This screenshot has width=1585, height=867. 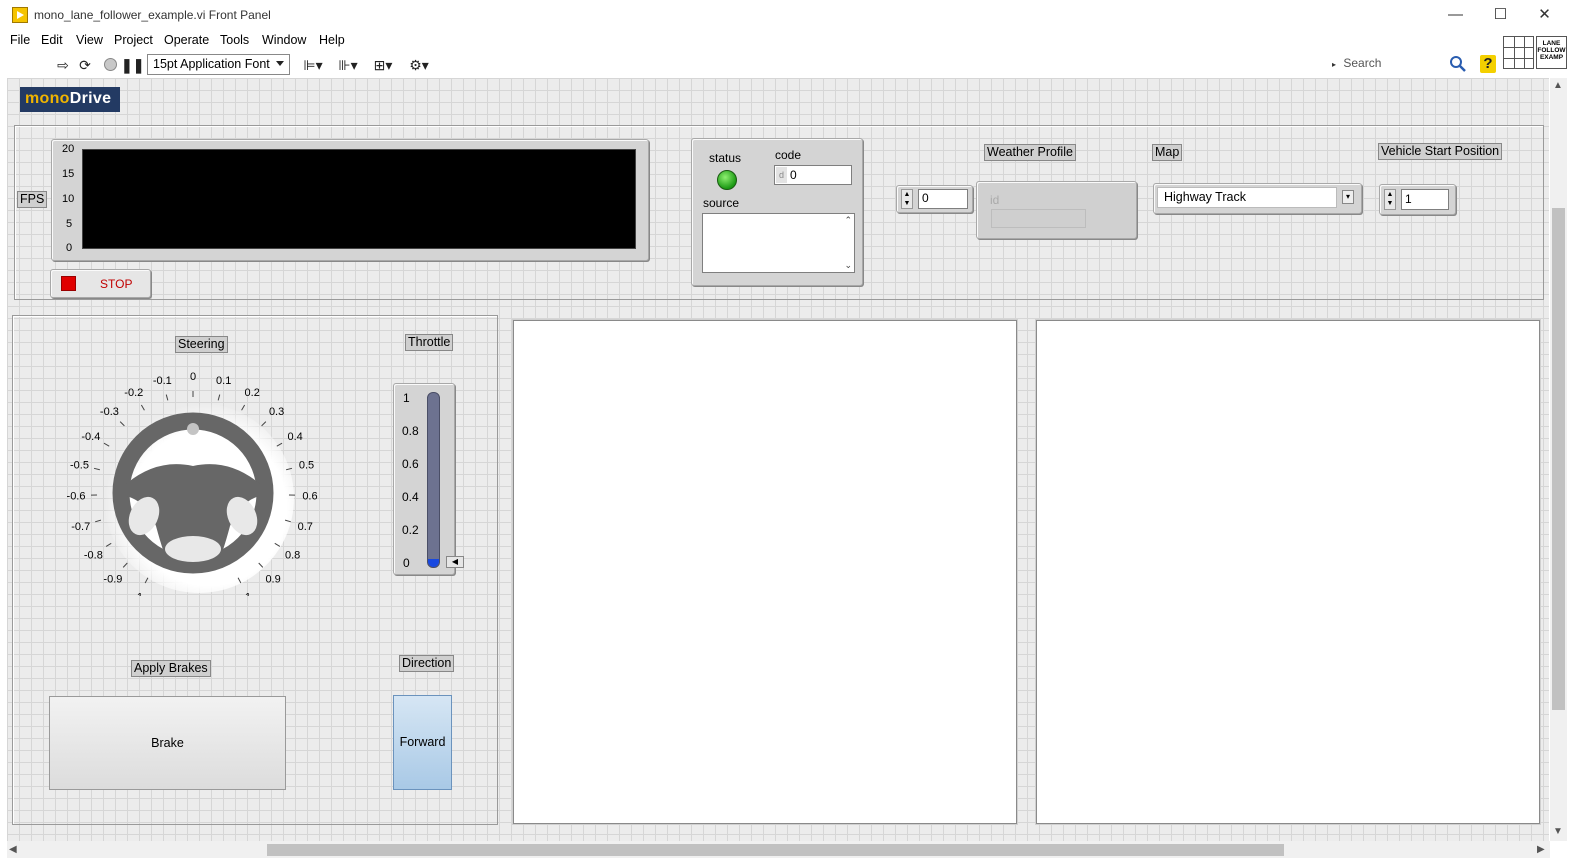 What do you see at coordinates (410, 464) in the screenshot?
I see `throttle-tick-0.6: 0.6` at bounding box center [410, 464].